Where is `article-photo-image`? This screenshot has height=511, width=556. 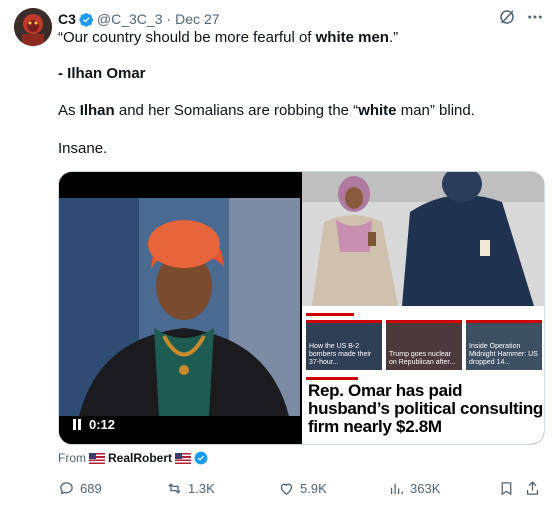 article-photo-image is located at coordinates (423, 239).